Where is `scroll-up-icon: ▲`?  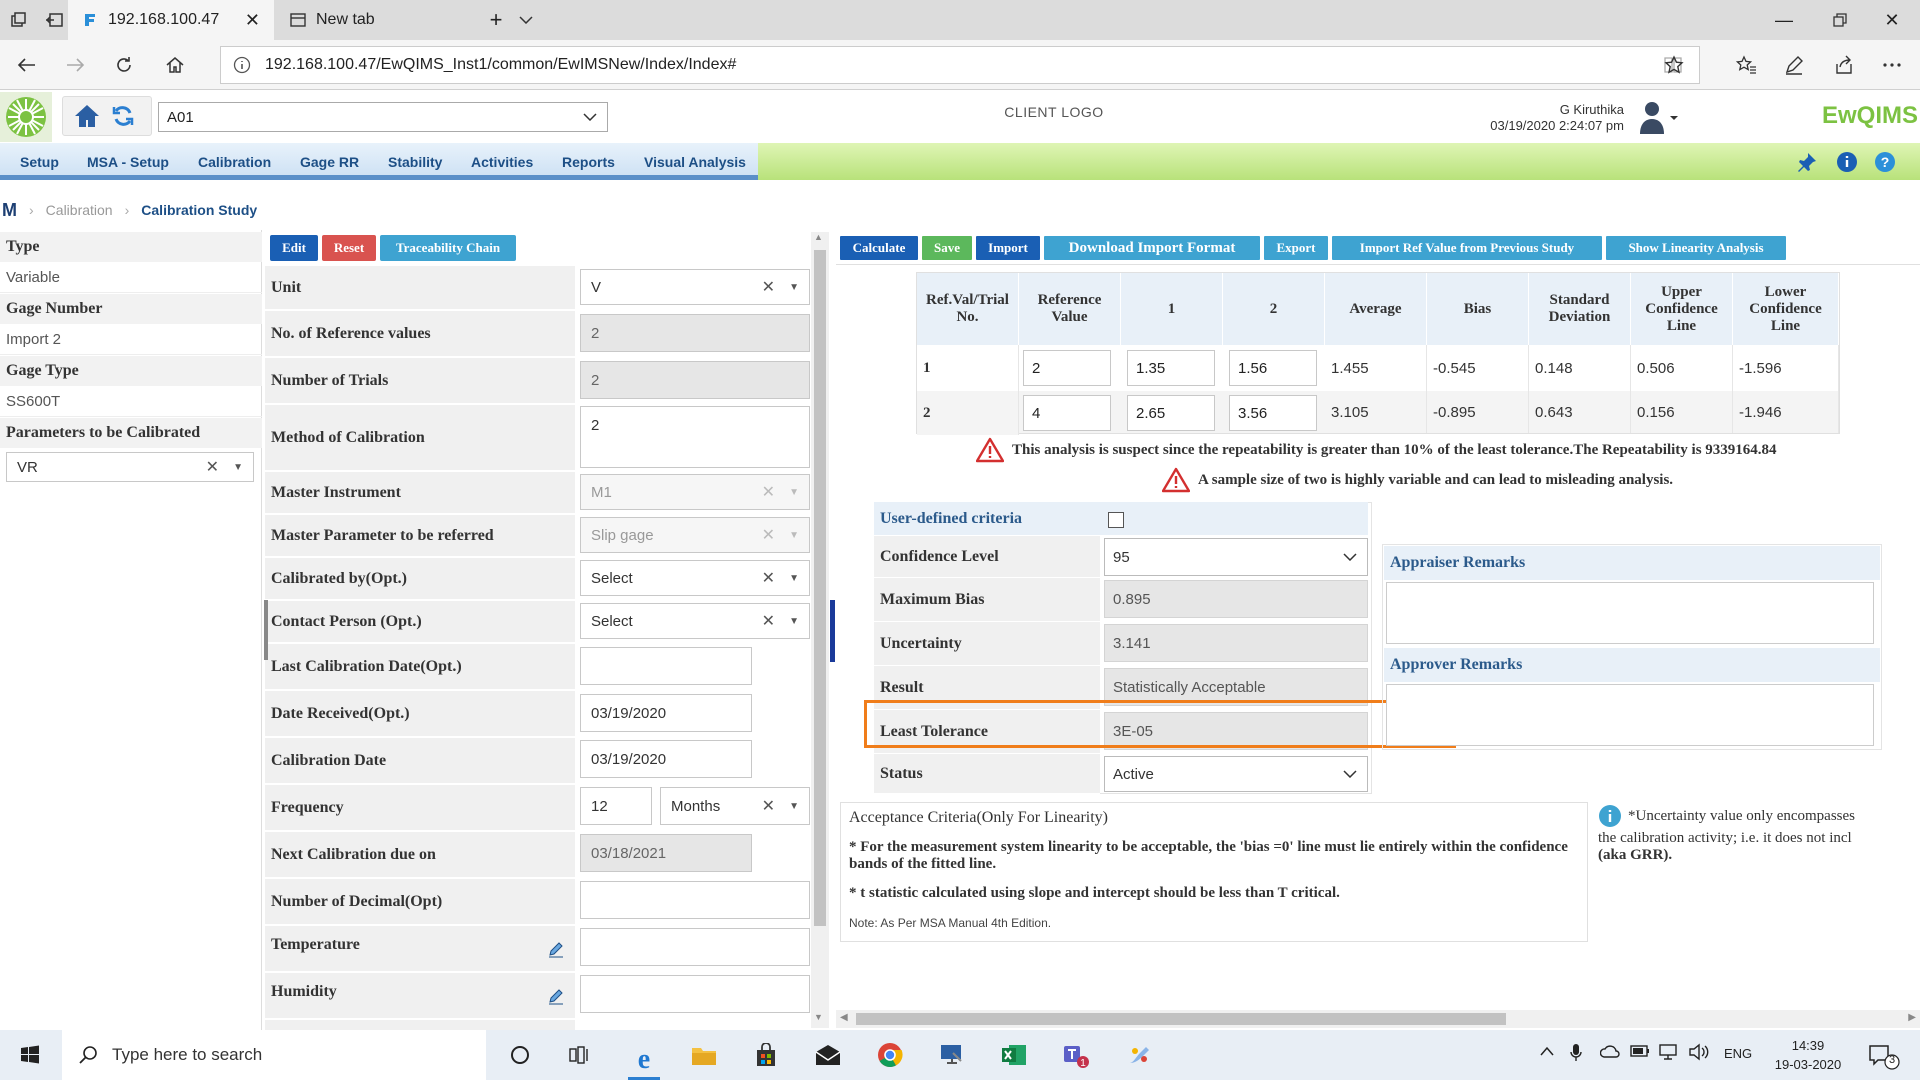
scroll-up-icon: ▲ is located at coordinates (818, 237).